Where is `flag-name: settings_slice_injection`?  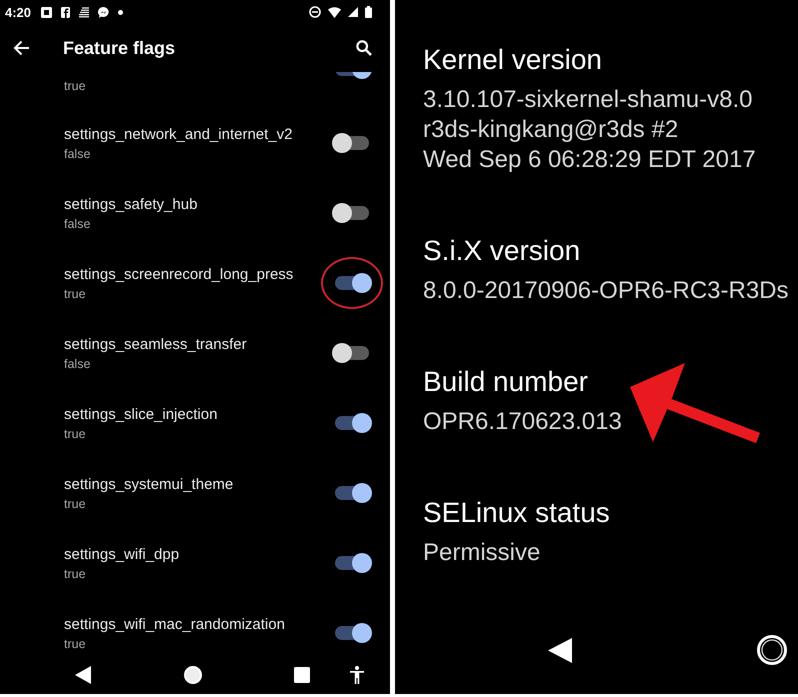
flag-name: settings_slice_injection is located at coordinates (141, 415).